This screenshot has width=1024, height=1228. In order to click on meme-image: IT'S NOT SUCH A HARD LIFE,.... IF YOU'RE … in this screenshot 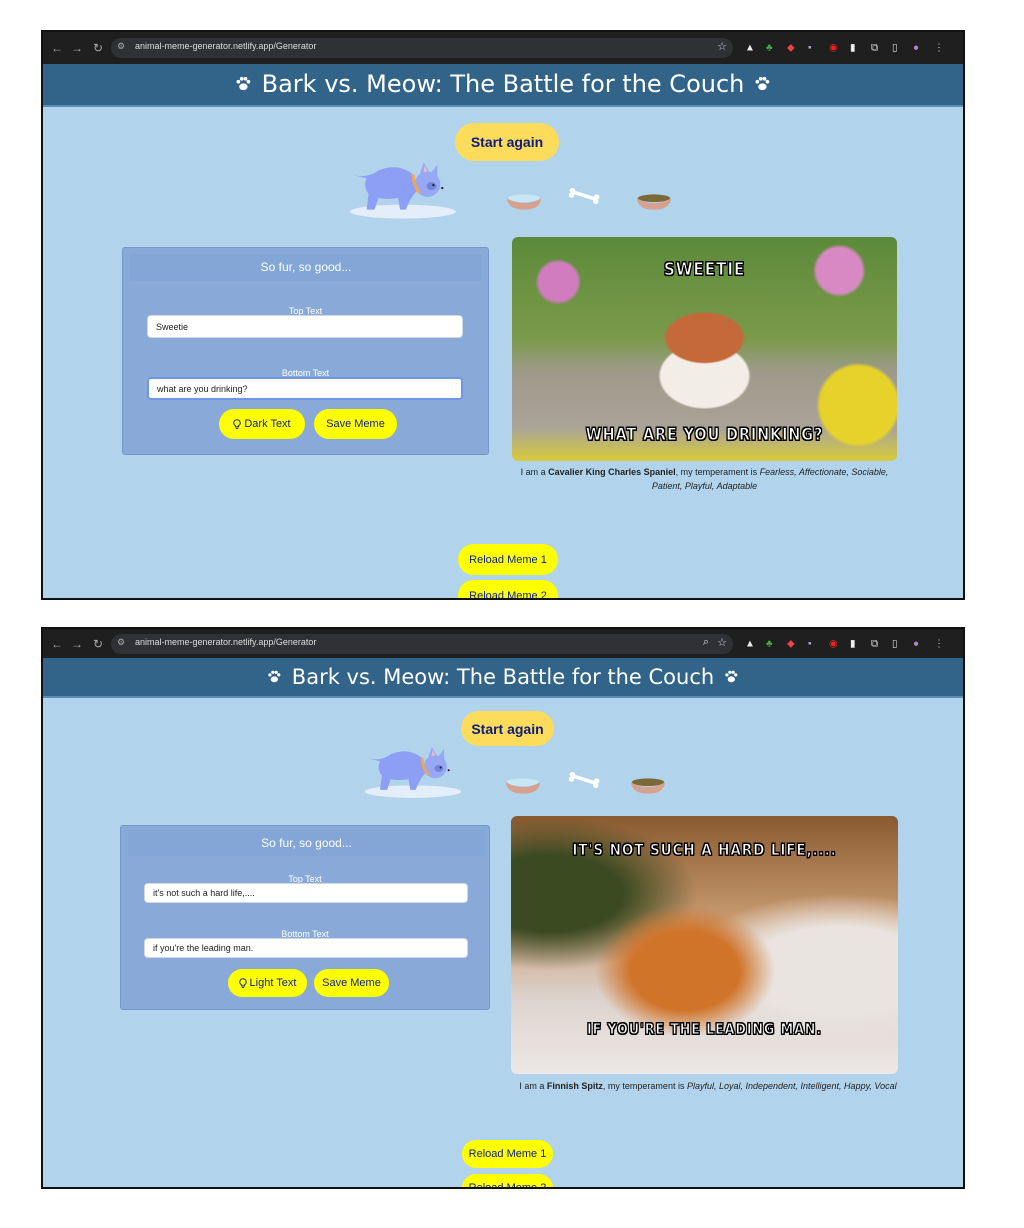, I will do `click(704, 945)`.